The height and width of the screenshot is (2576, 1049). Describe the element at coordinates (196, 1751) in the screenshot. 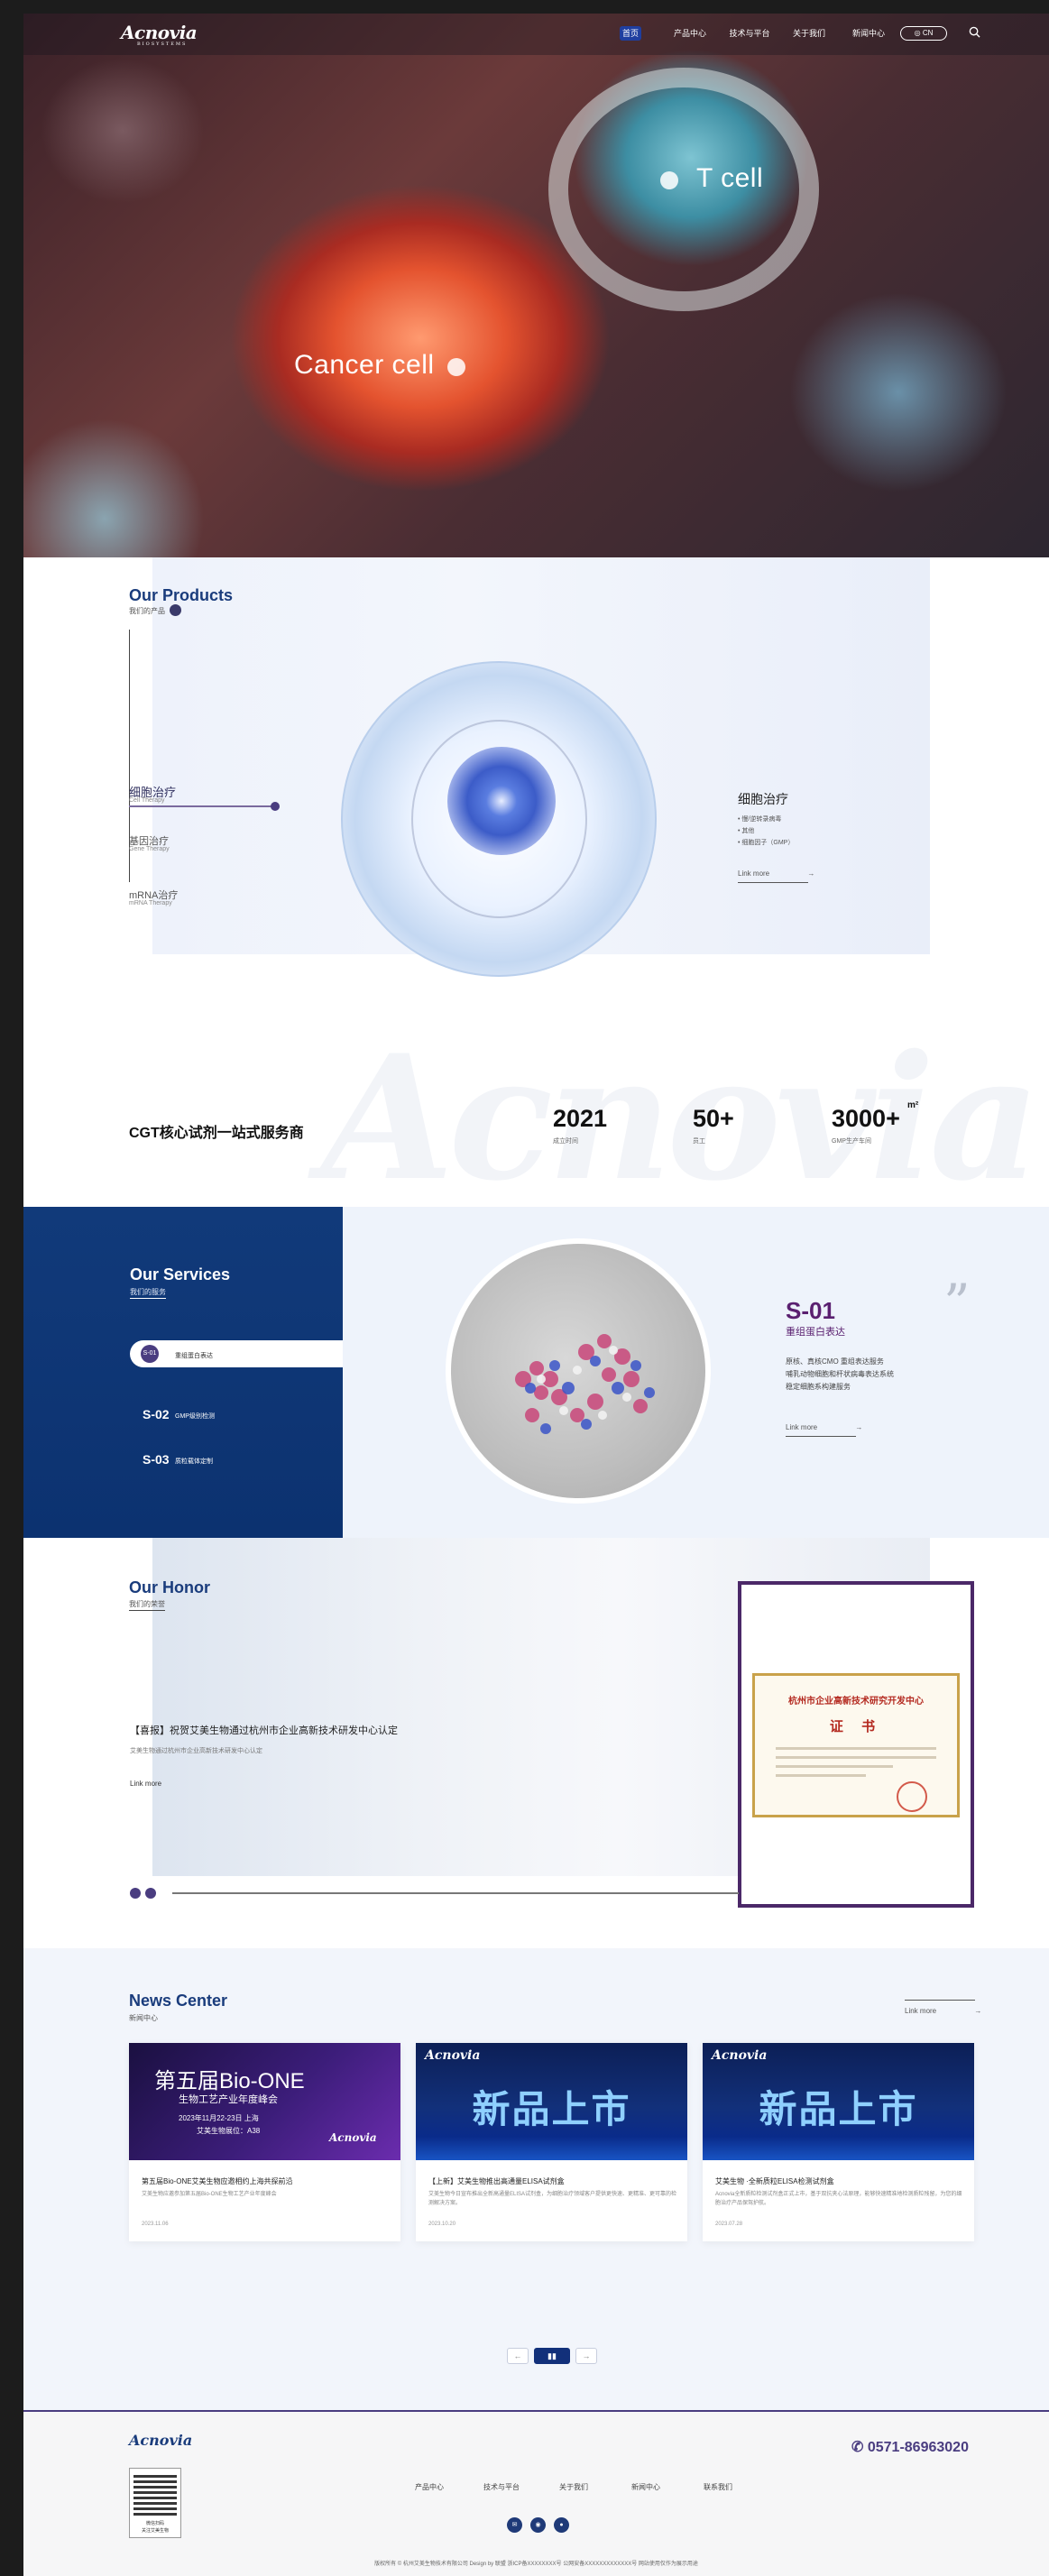

I see `honor-text: 艾美生物通过杭州市企业高新技术研发中心认定` at that location.